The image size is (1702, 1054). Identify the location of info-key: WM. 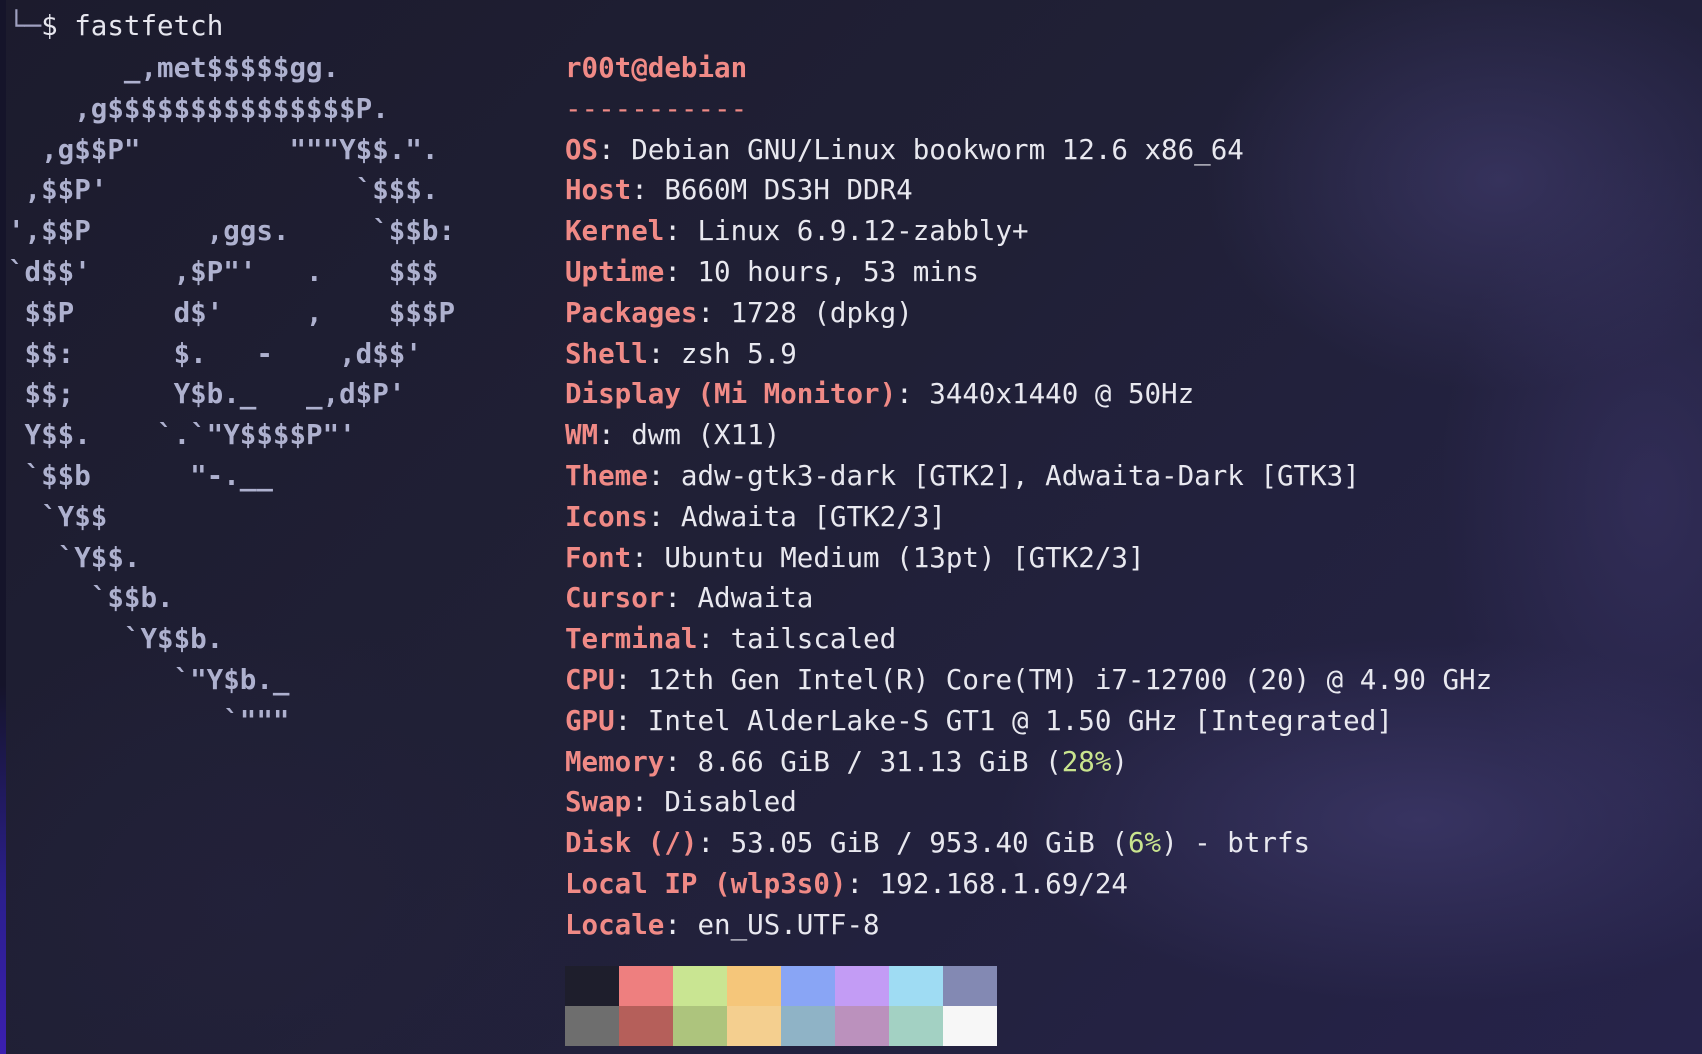
(582, 435).